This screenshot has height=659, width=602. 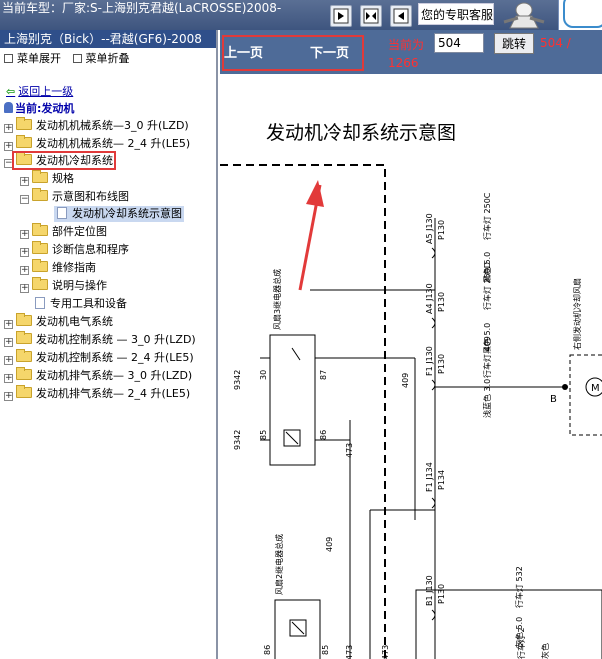 I want to click on first-page-button, so click(x=341, y=16).